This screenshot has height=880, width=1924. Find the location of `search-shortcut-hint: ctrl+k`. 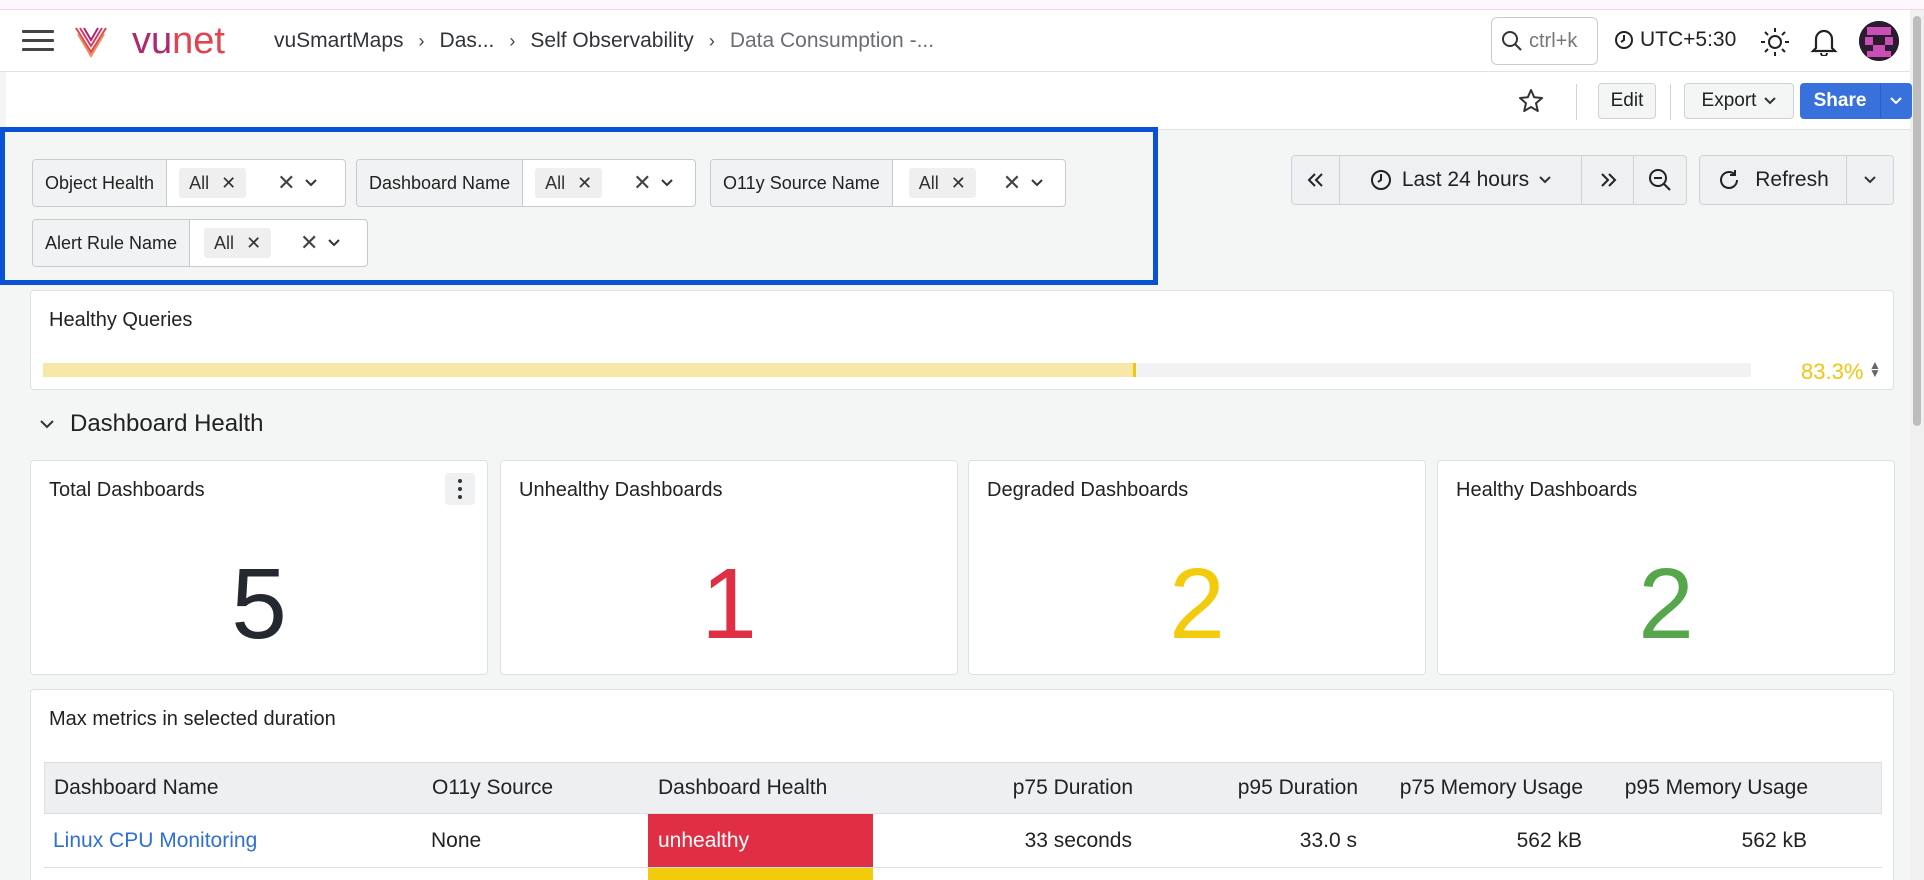

search-shortcut-hint: ctrl+k is located at coordinates (1553, 40).